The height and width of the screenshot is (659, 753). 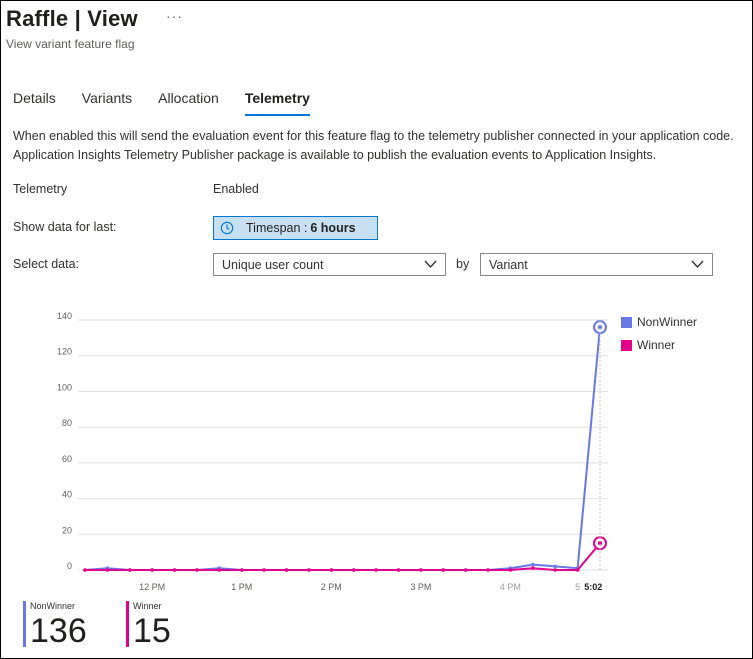 What do you see at coordinates (67, 423) in the screenshot?
I see `y-tick-label: 80` at bounding box center [67, 423].